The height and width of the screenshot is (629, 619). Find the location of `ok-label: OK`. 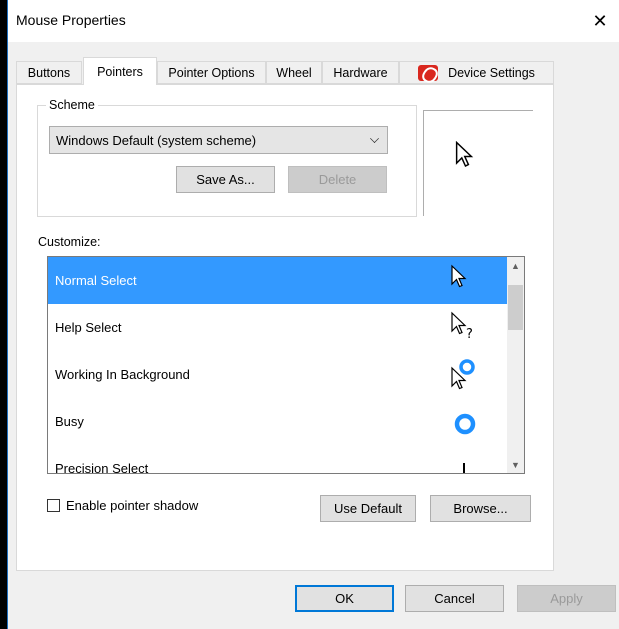

ok-label: OK is located at coordinates (344, 598).